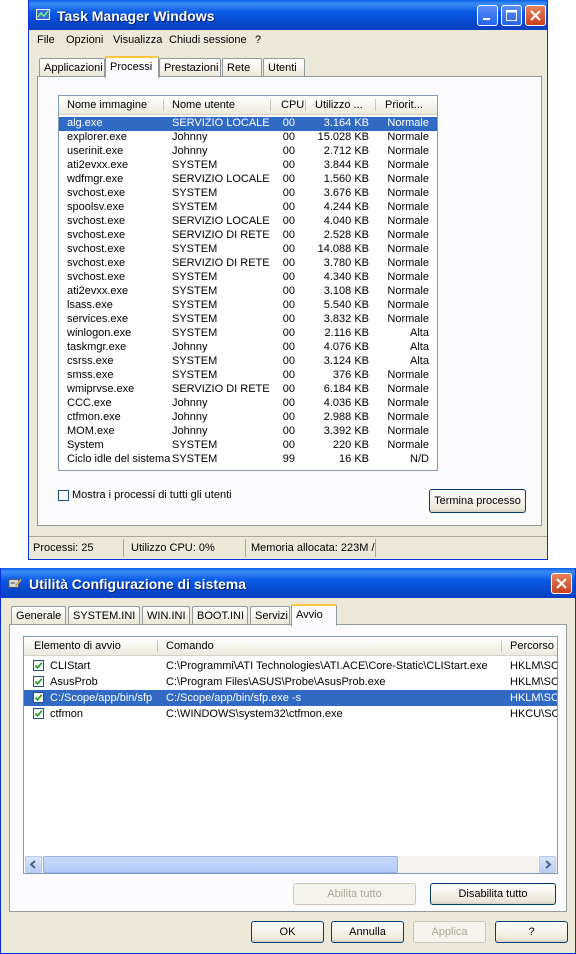  What do you see at coordinates (248, 404) in the screenshot?
I see `table-row: CCC.exe Johnny 00 4.036 KB Normale` at bounding box center [248, 404].